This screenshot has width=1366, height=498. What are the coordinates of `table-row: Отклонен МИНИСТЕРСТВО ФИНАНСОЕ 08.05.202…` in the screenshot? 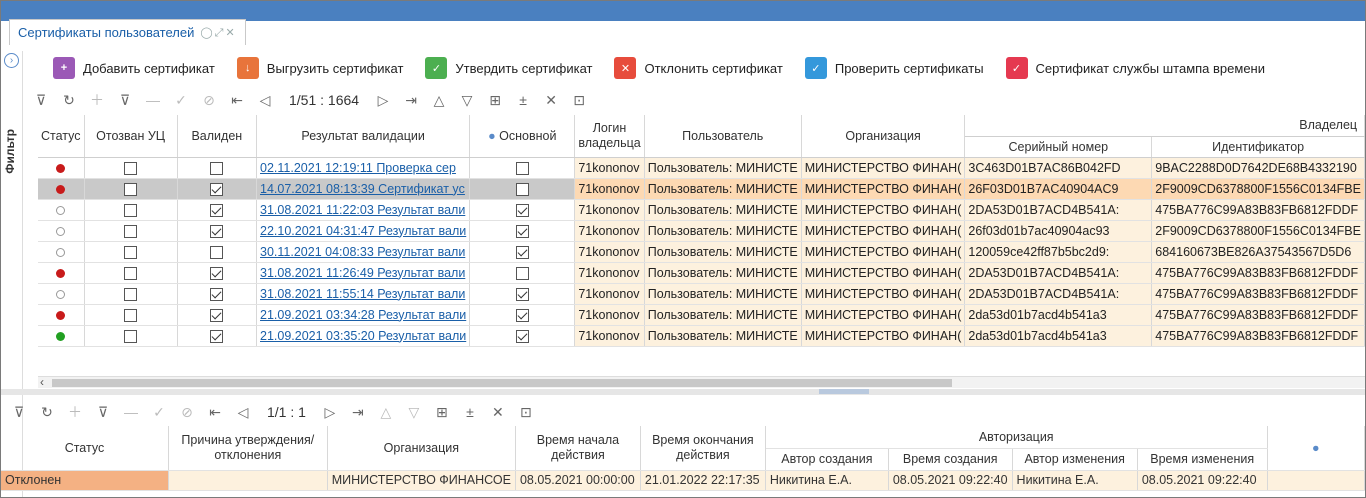 It's located at (683, 480).